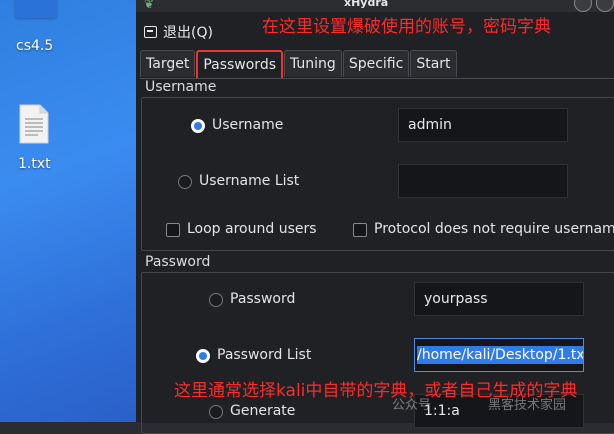 The height and width of the screenshot is (434, 614). Describe the element at coordinates (173, 230) in the screenshot. I see `loop-users-checkbox` at that location.